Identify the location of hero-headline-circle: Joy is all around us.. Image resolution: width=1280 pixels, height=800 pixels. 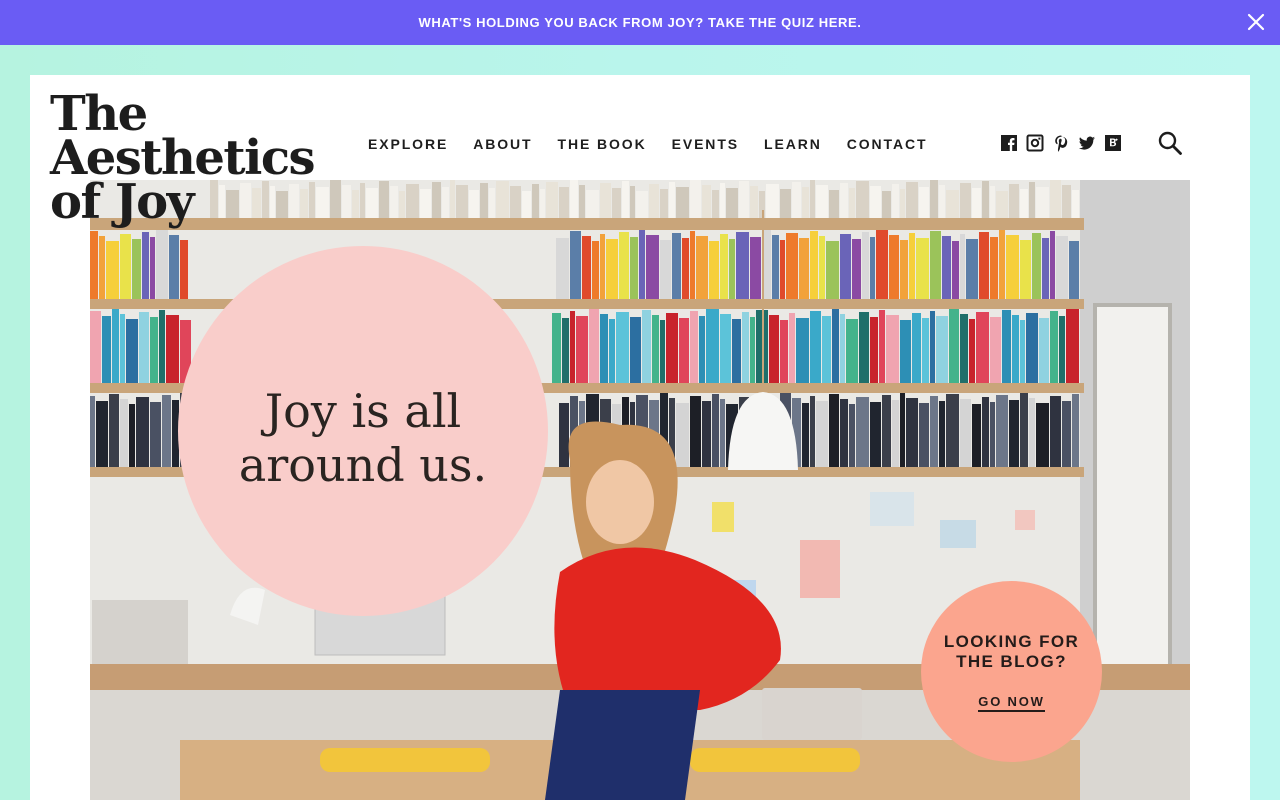
(363, 431).